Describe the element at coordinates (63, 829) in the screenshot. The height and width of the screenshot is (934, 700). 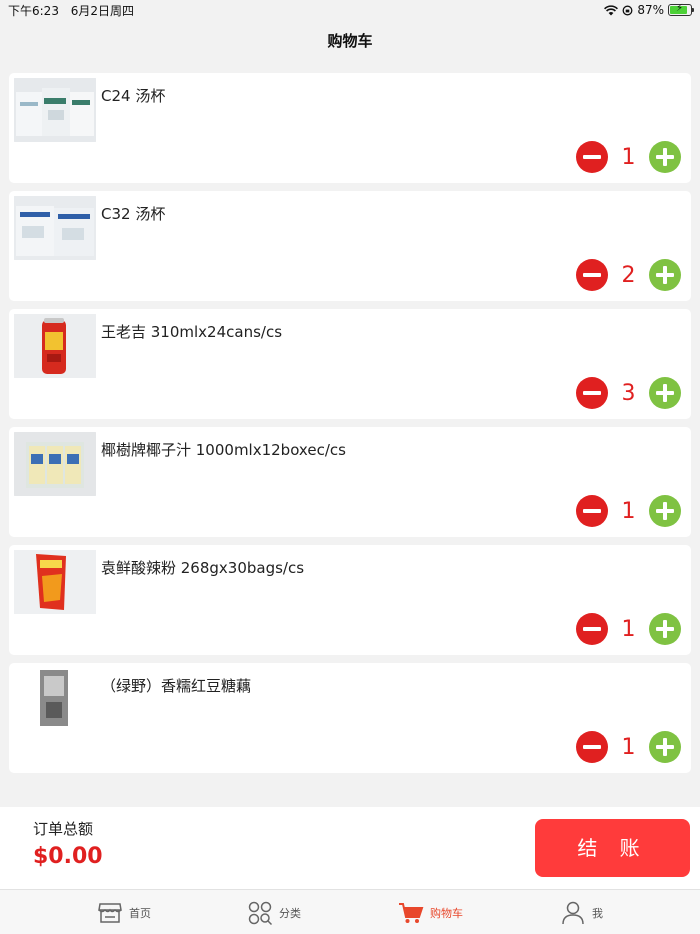
I see `order-total-label: 订单总额` at that location.